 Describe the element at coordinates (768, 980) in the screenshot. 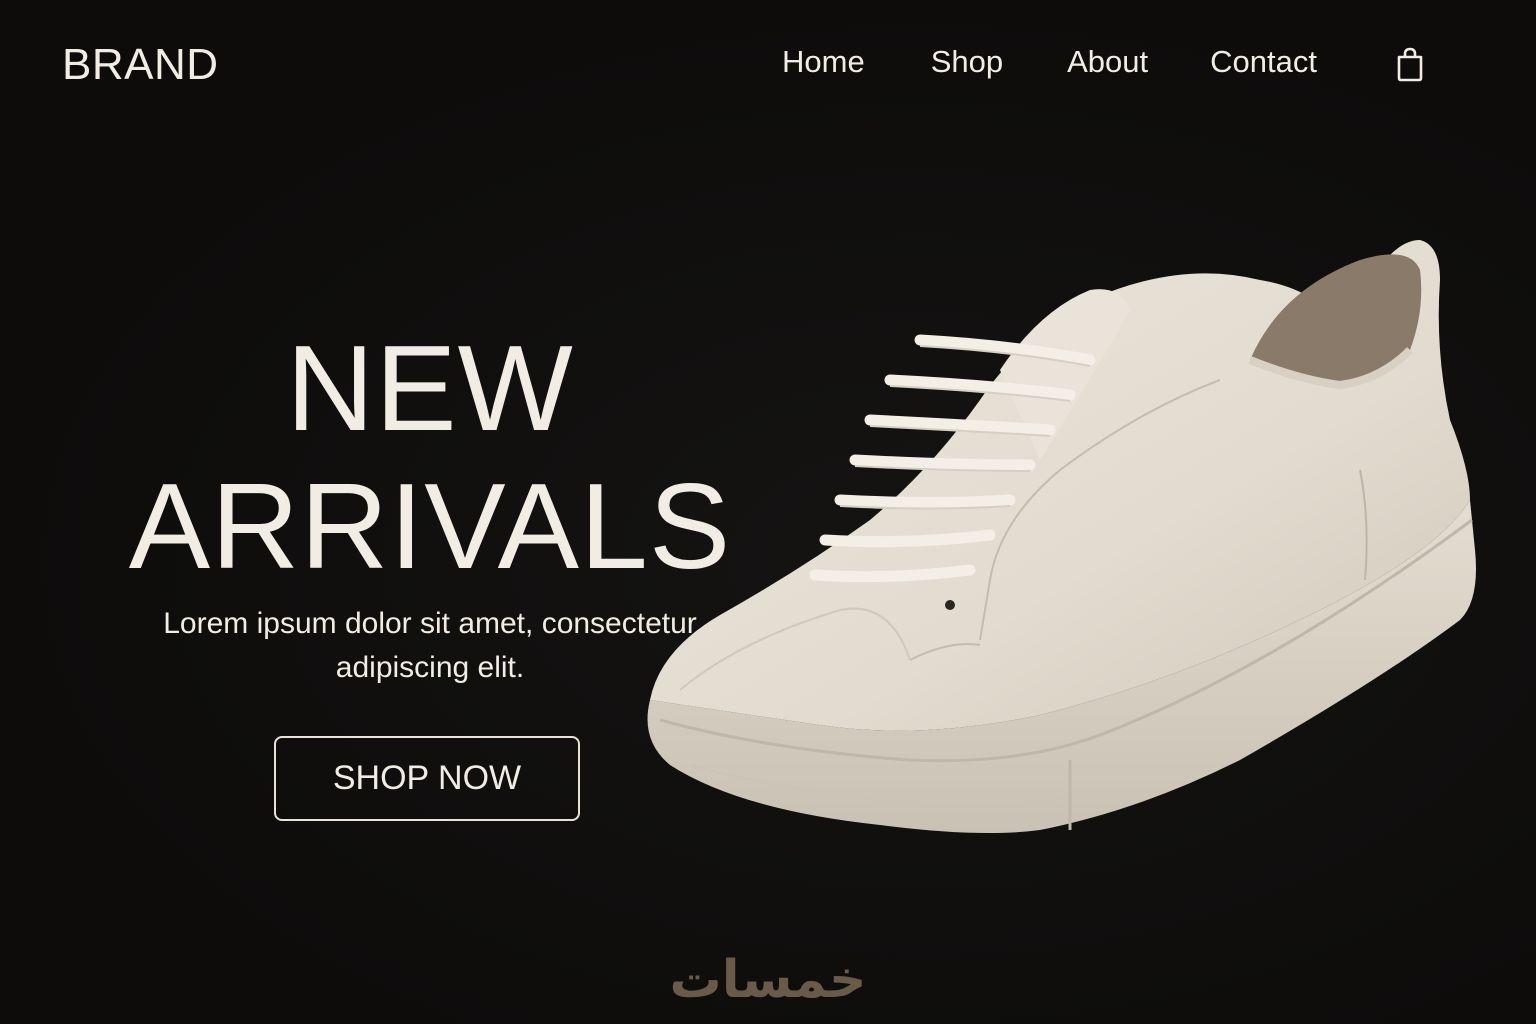

I see `watermark-logo: خمسات` at that location.